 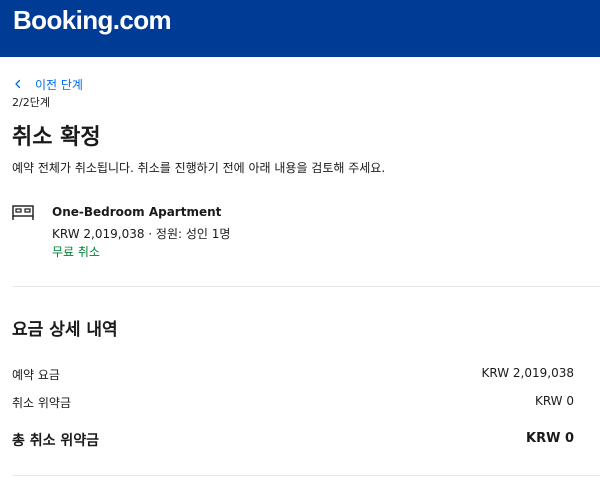 What do you see at coordinates (137, 212) in the screenshot?
I see `property-name: One-Bedroom Apartment` at bounding box center [137, 212].